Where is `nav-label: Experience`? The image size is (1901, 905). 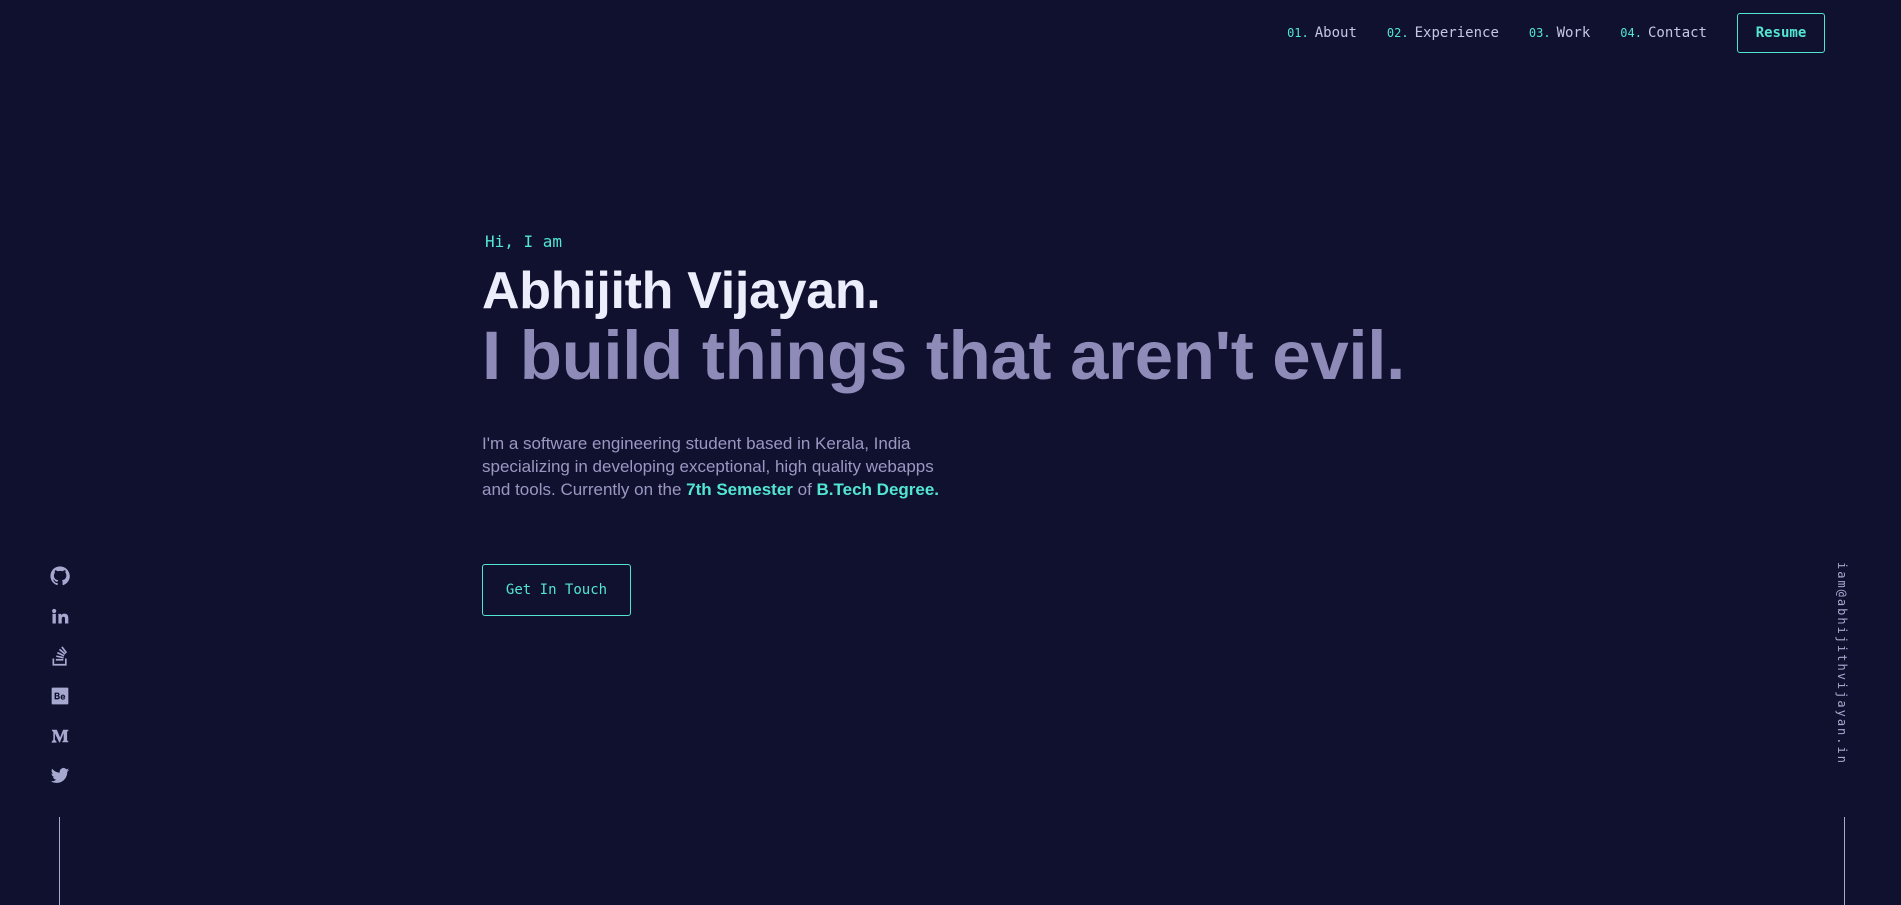
nav-label: Experience is located at coordinates (1456, 33).